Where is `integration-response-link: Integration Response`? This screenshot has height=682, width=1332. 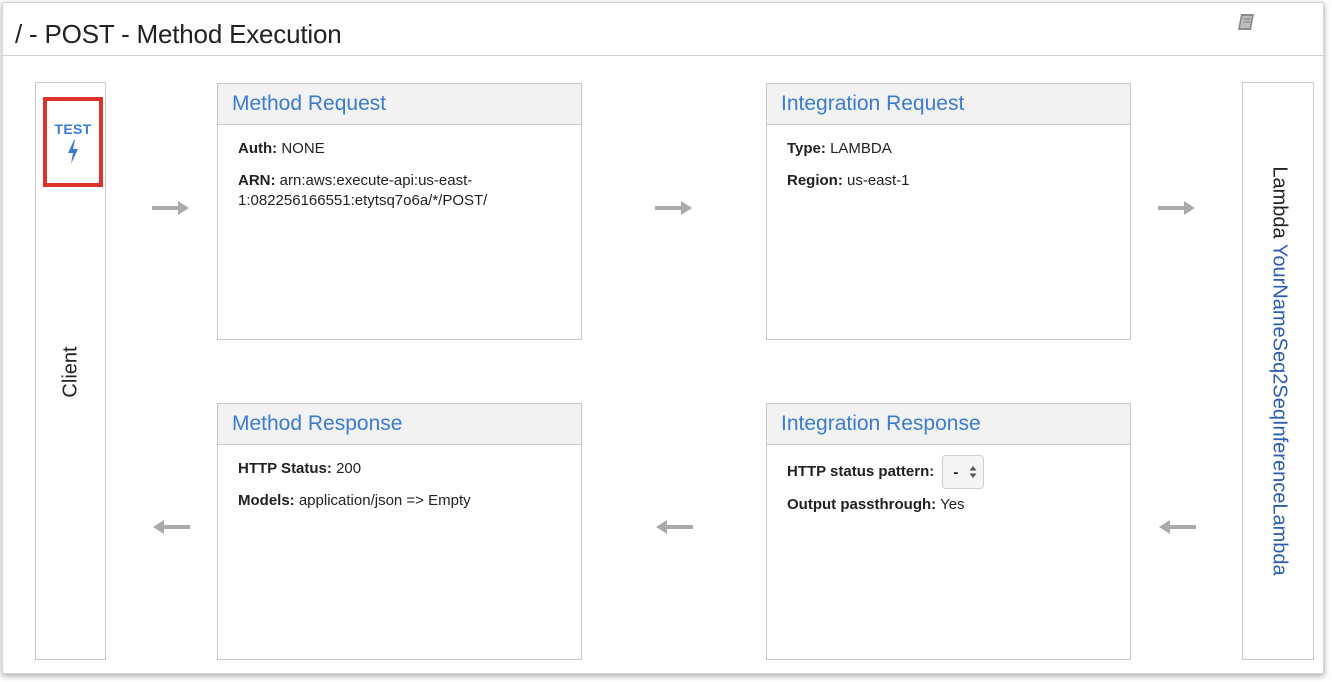
integration-response-link: Integration Response is located at coordinates (881, 423).